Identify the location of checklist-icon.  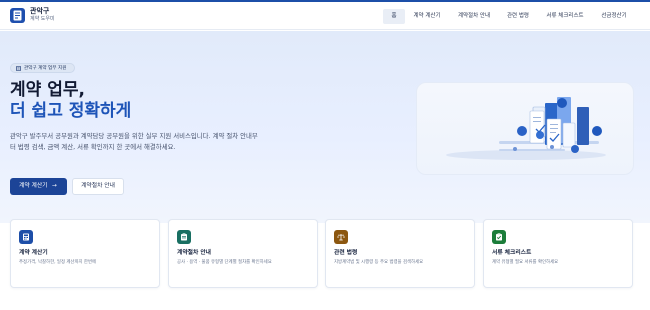
(499, 237).